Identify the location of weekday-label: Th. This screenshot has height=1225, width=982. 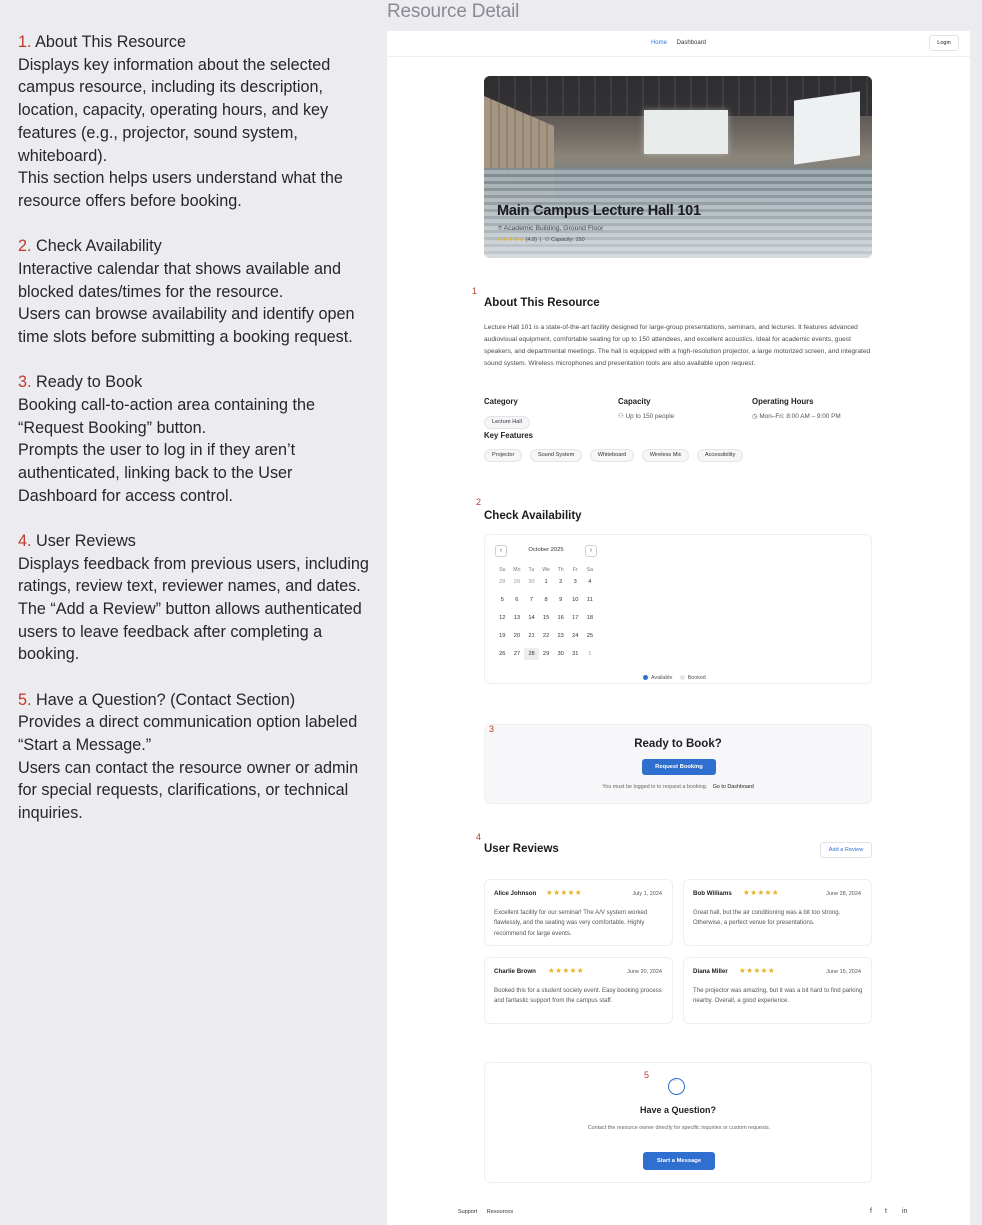
(560, 570).